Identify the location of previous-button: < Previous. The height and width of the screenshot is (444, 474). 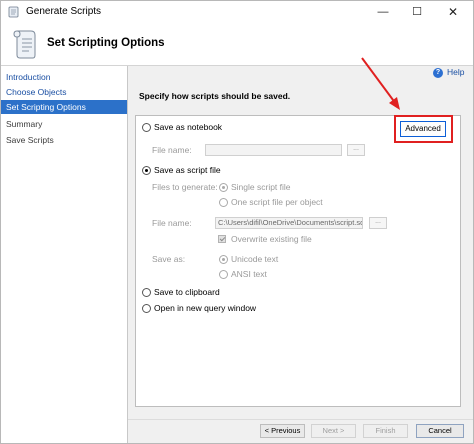
(282, 431).